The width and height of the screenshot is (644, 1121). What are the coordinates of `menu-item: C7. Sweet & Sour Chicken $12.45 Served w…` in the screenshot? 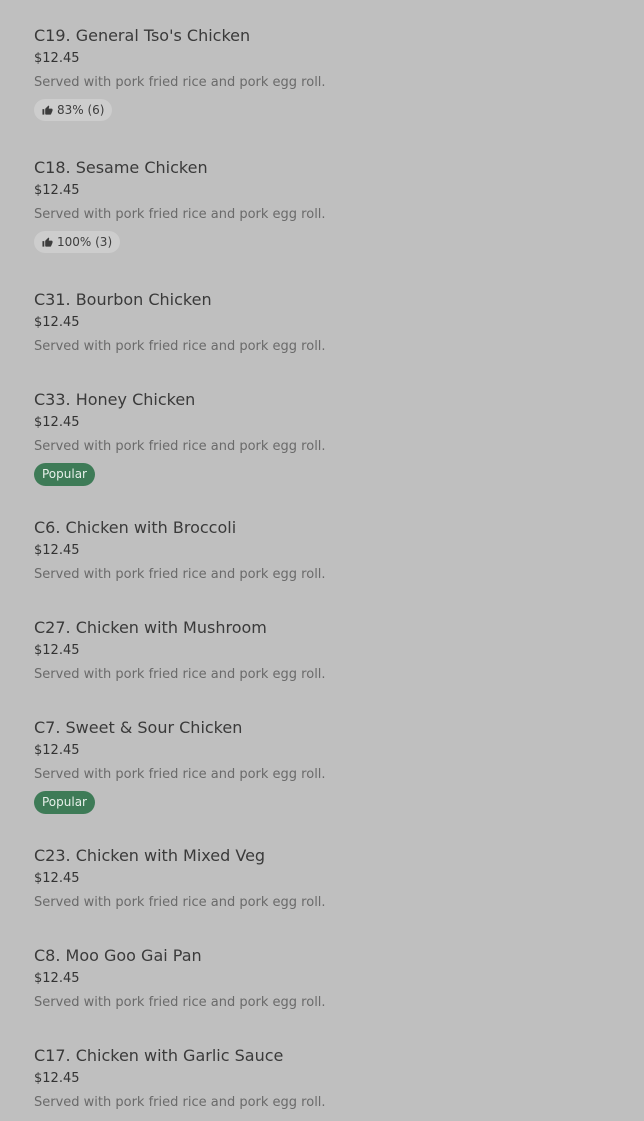 It's located at (322, 766).